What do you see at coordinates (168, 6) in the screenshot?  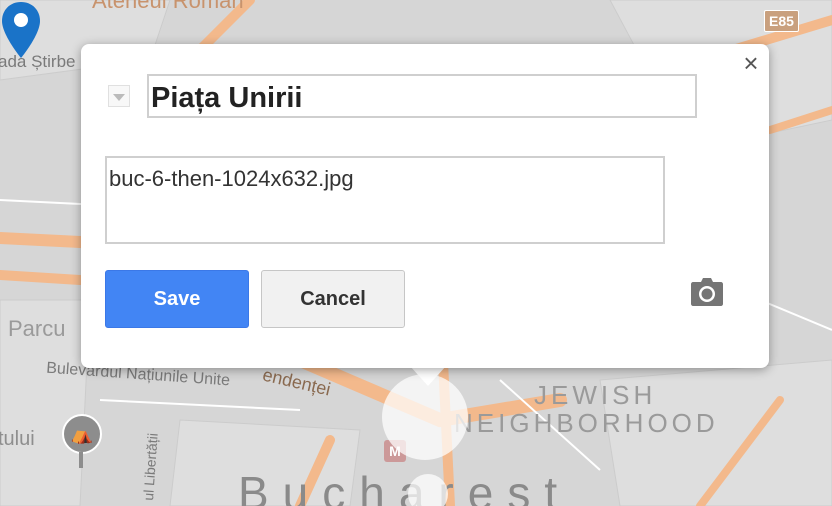 I see `map-label-ateneu: Ateneul Român` at bounding box center [168, 6].